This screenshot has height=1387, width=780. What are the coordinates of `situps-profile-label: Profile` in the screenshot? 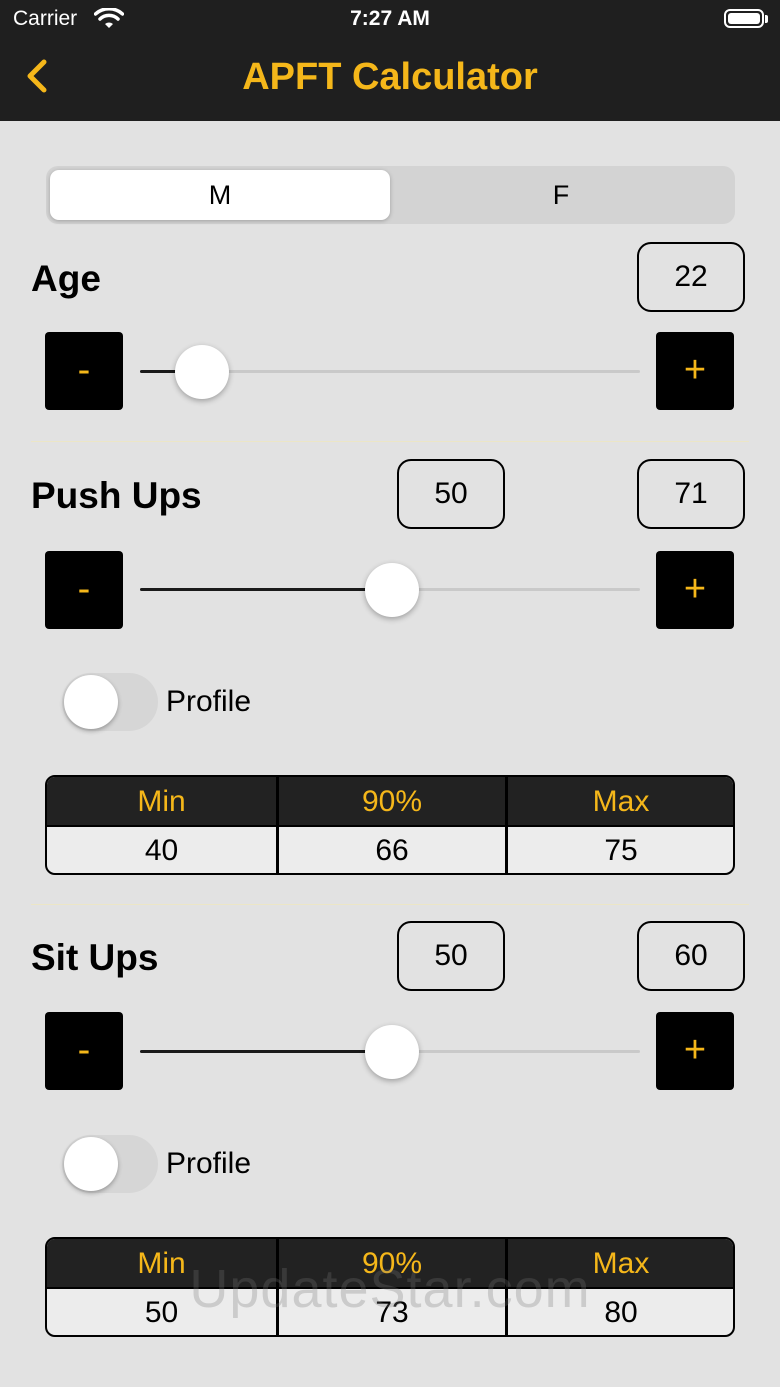 It's located at (209, 1163).